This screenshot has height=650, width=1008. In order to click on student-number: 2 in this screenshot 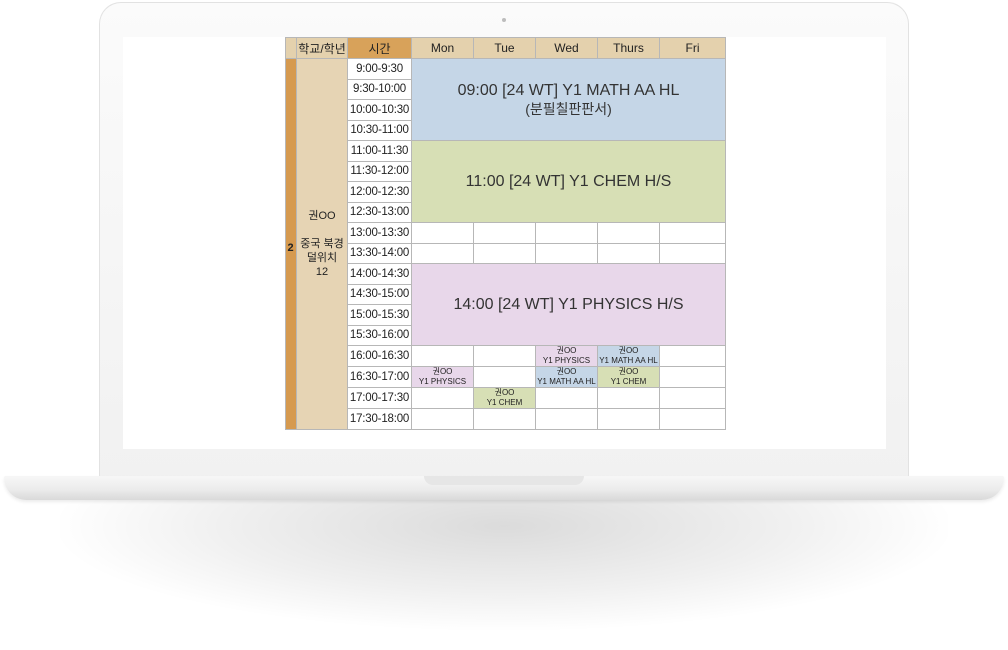, I will do `click(290, 248)`.